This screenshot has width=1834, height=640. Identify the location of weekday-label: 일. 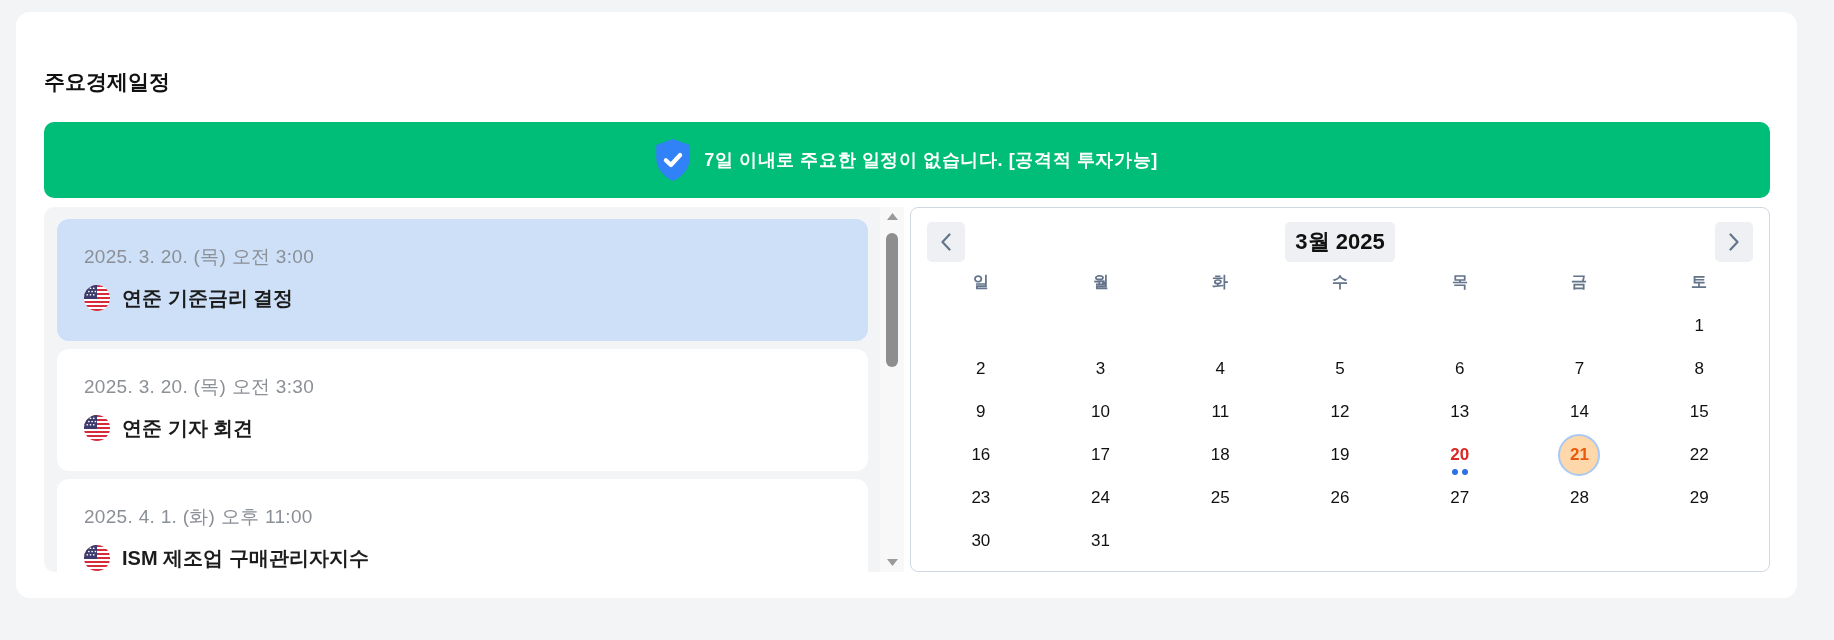
(980, 282).